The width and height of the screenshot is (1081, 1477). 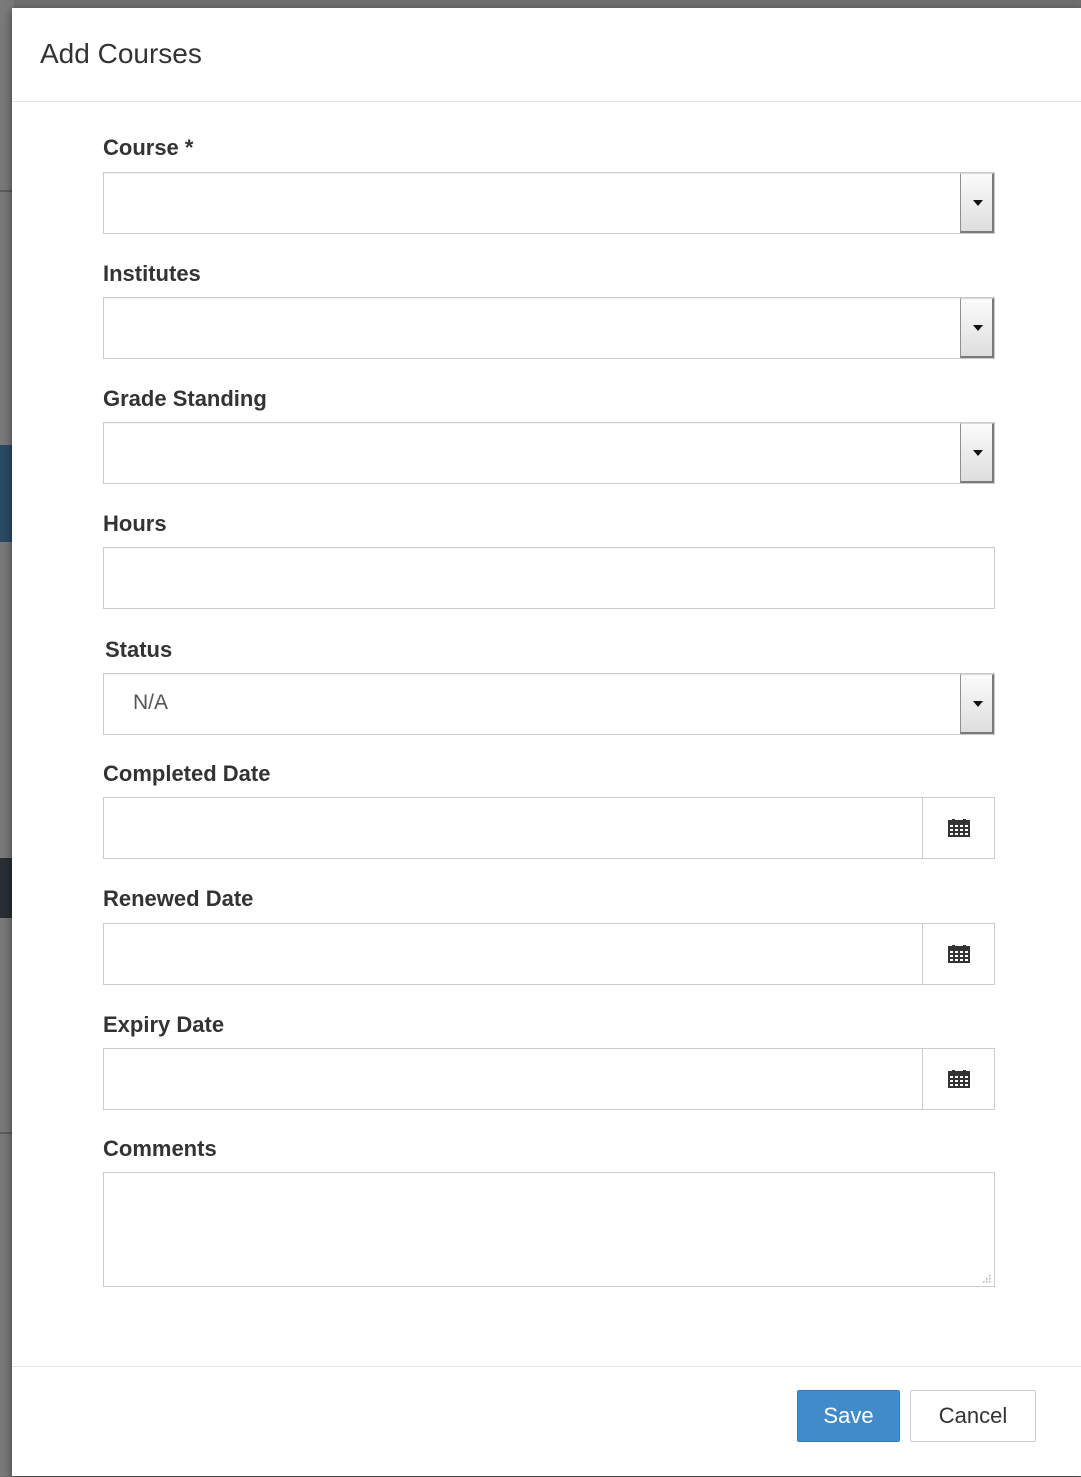 I want to click on expiry-date-input, so click(x=513, y=1079).